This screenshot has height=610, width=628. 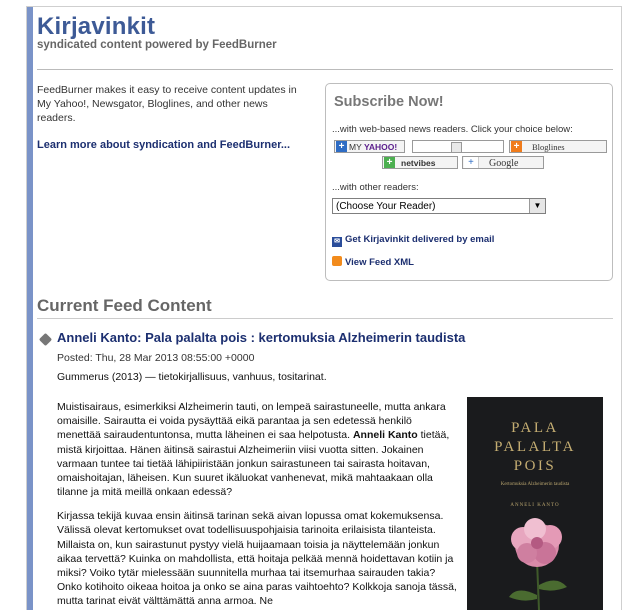 I want to click on add-to-my-yahoo-button: + MY YAHOO!, so click(x=369, y=146).